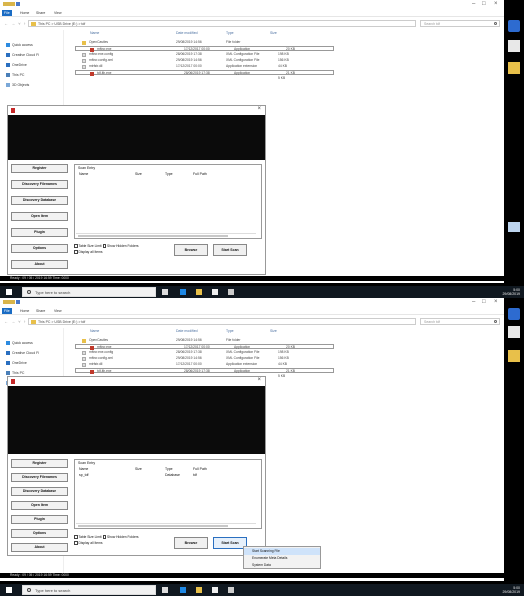 This screenshot has height=596, width=524. I want to click on desktop-app-icon, so click(514, 26).